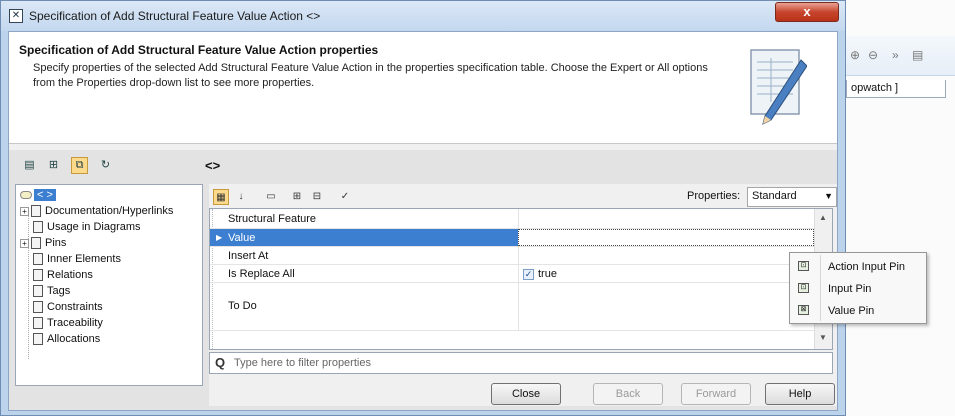 This screenshot has width=955, height=416. What do you see at coordinates (94, 227) in the screenshot?
I see `tree-item-label: Usage in Diagrams` at bounding box center [94, 227].